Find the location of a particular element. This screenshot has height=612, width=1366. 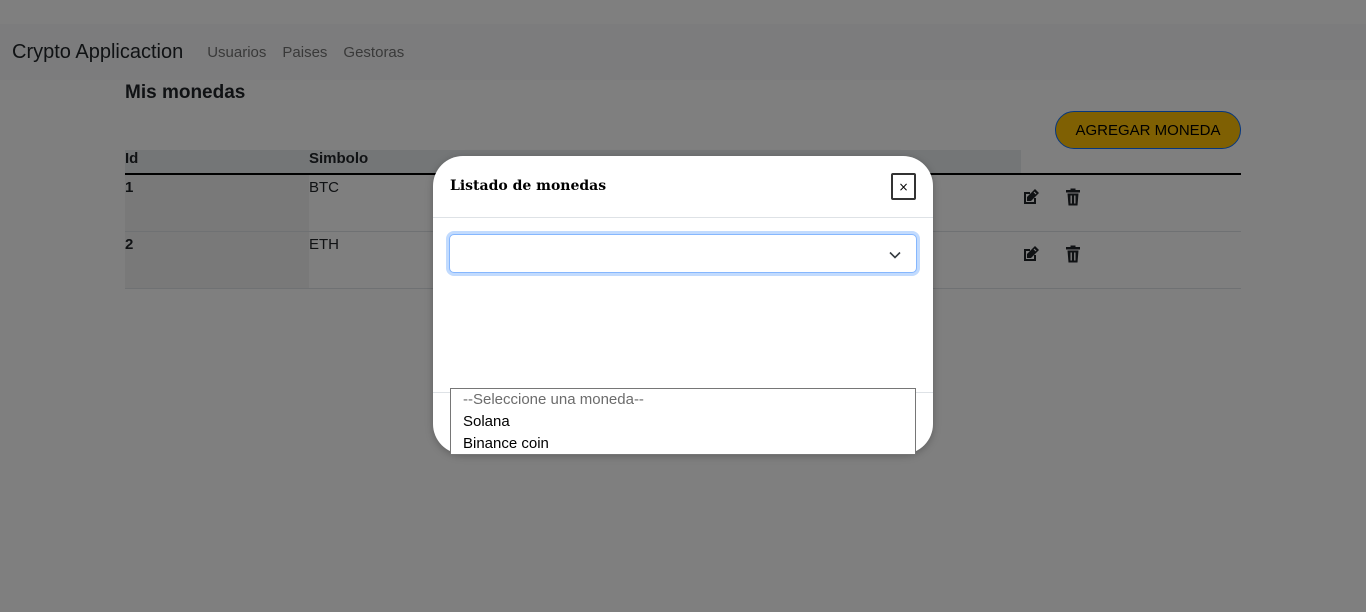

modal-title: Listado de monedas is located at coordinates (528, 186).